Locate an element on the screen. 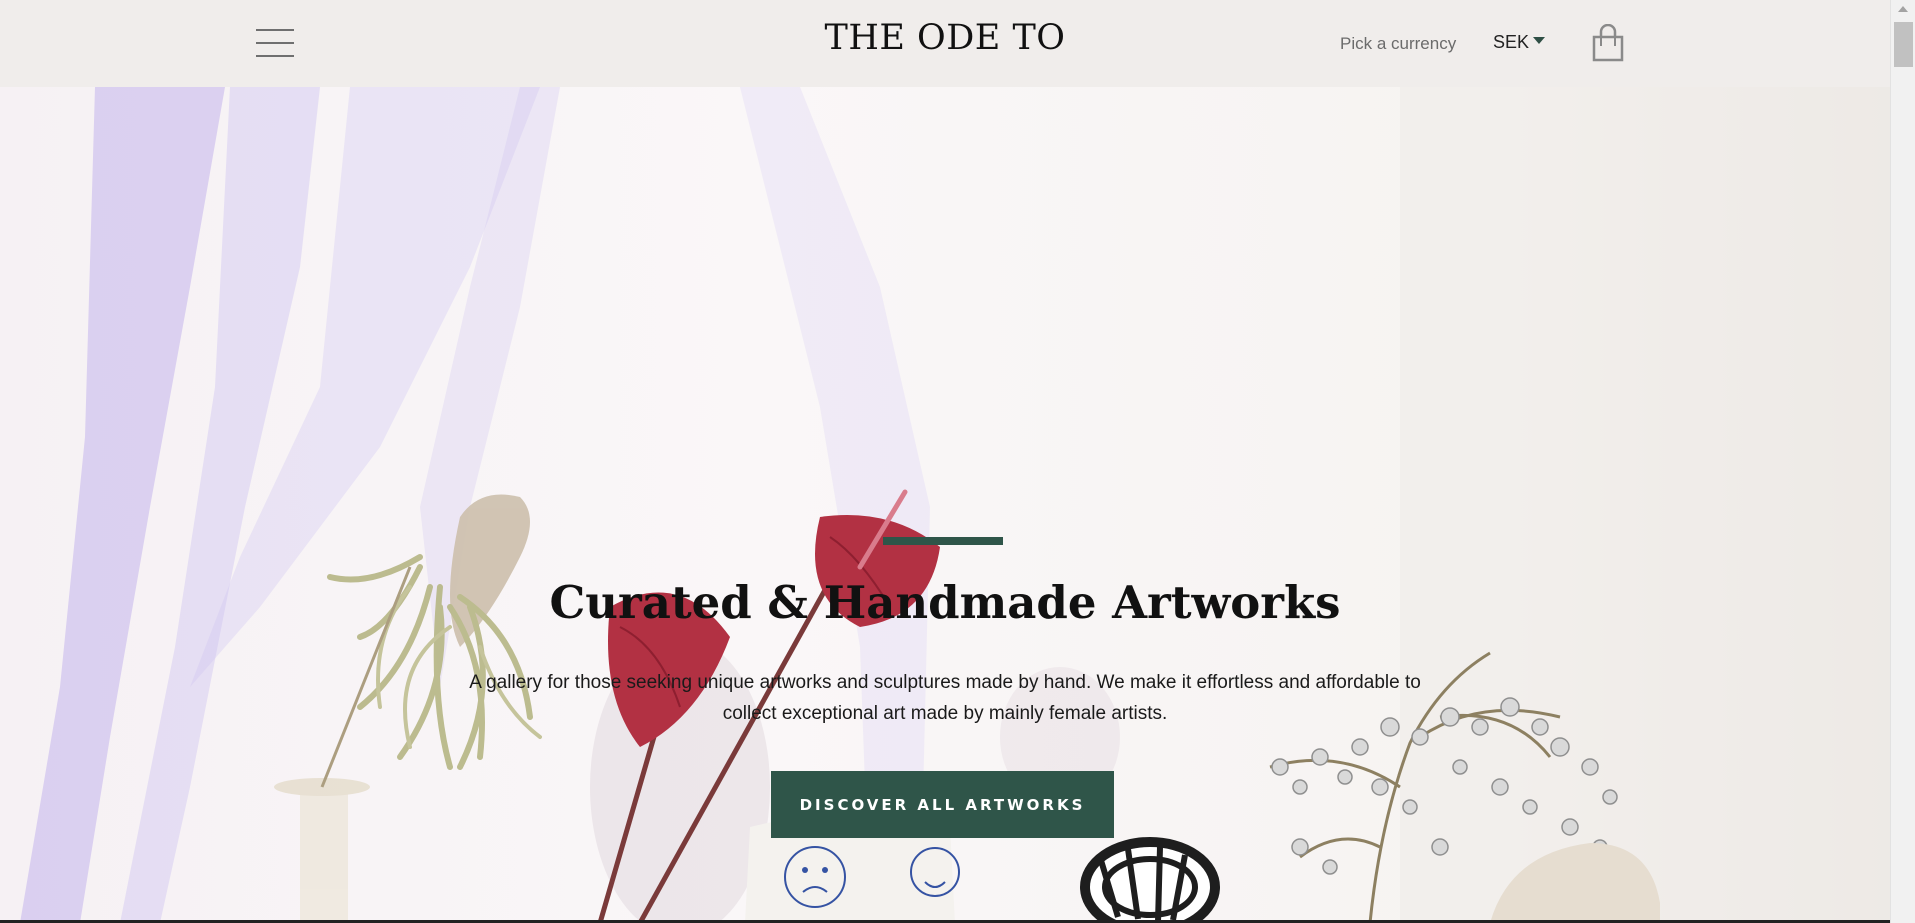 The image size is (1915, 923). currency-value: SEK is located at coordinates (1511, 42).